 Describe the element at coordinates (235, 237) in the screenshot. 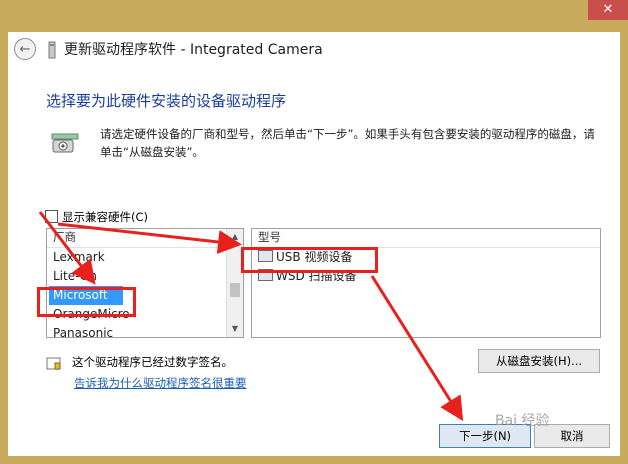

I see `scroll-up-icon: ▲` at that location.